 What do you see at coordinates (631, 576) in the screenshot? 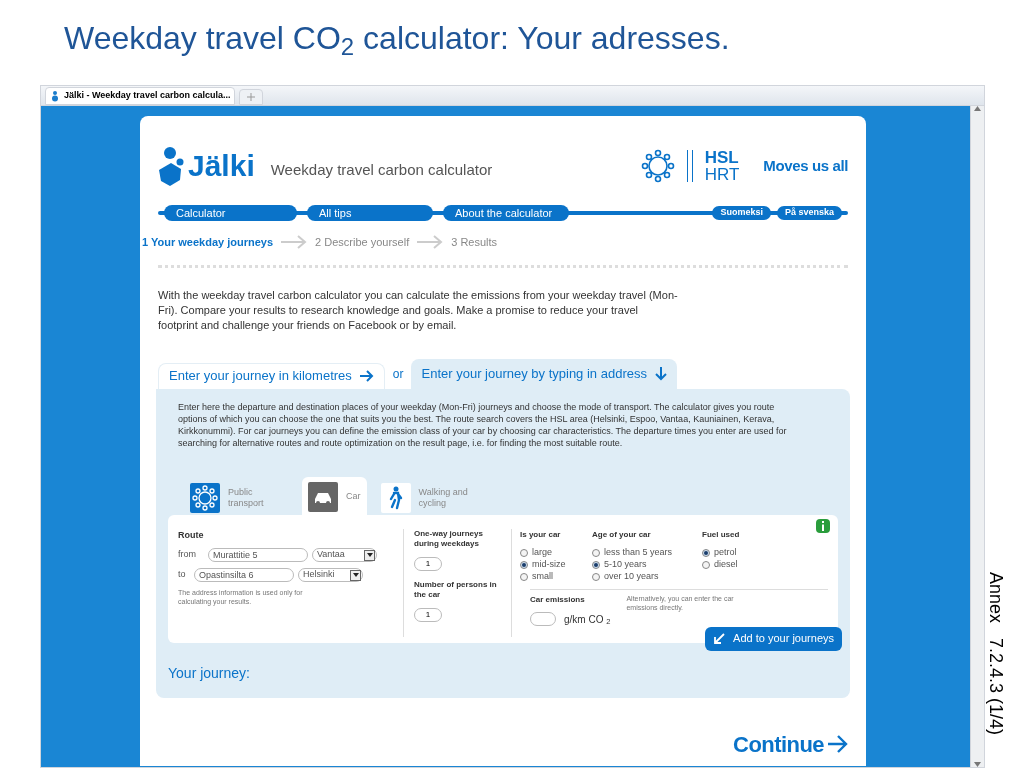
I see `option-label: over 10 years` at bounding box center [631, 576].